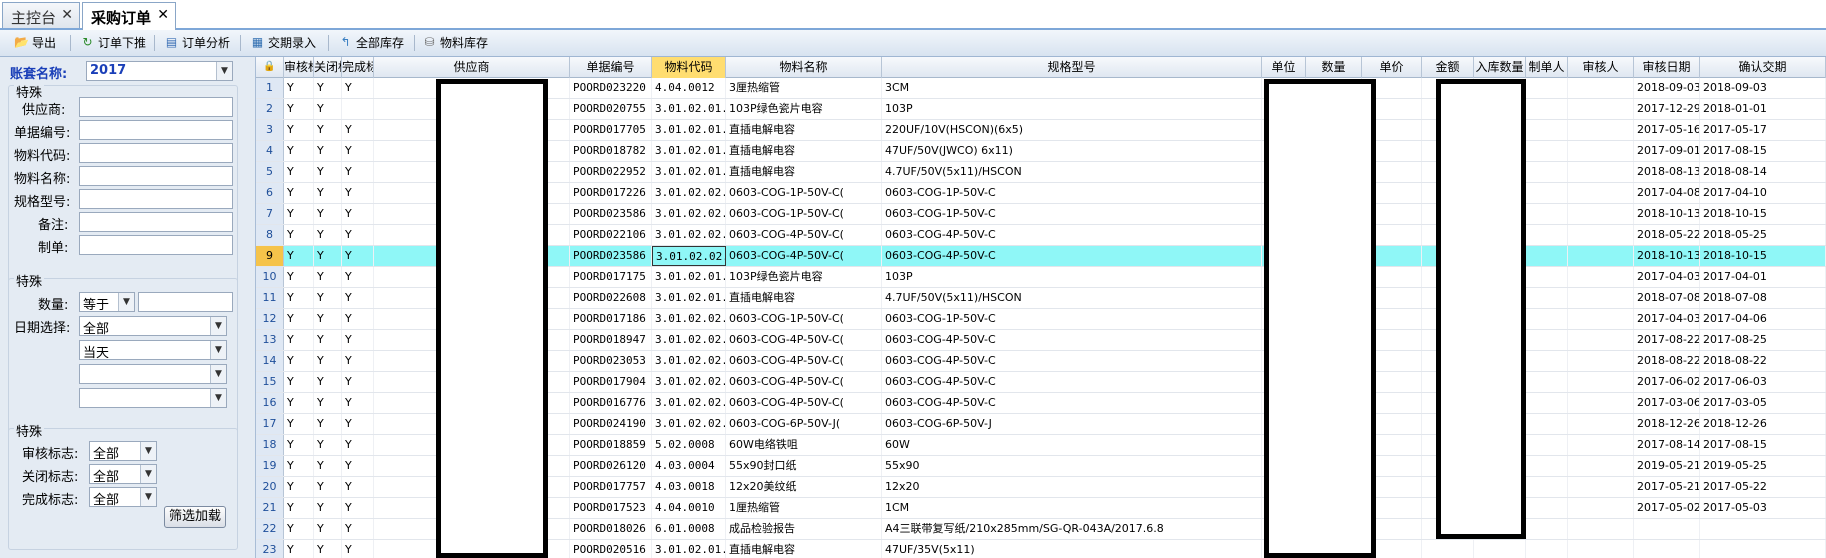  I want to click on date-start-select: ▼, so click(153, 374).